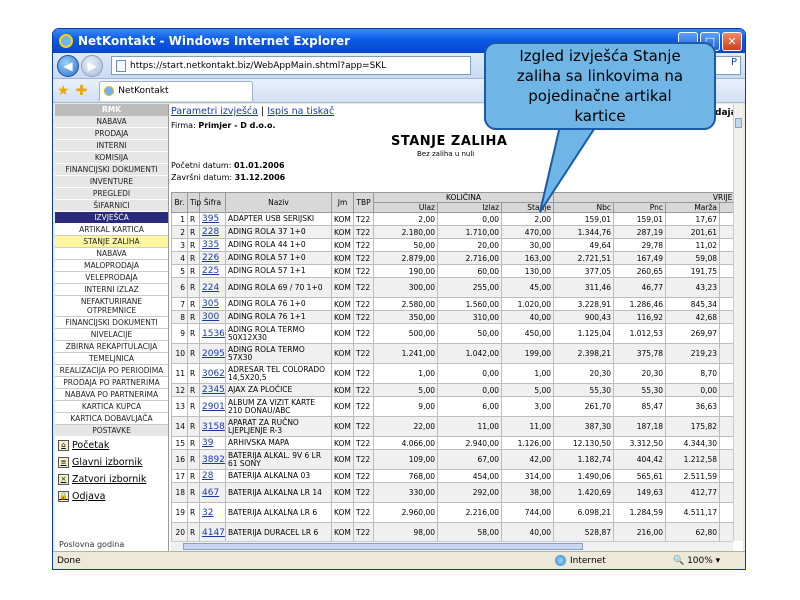 The height and width of the screenshot is (600, 800). I want to click on sifra-link-cell: 305, so click(212, 304).